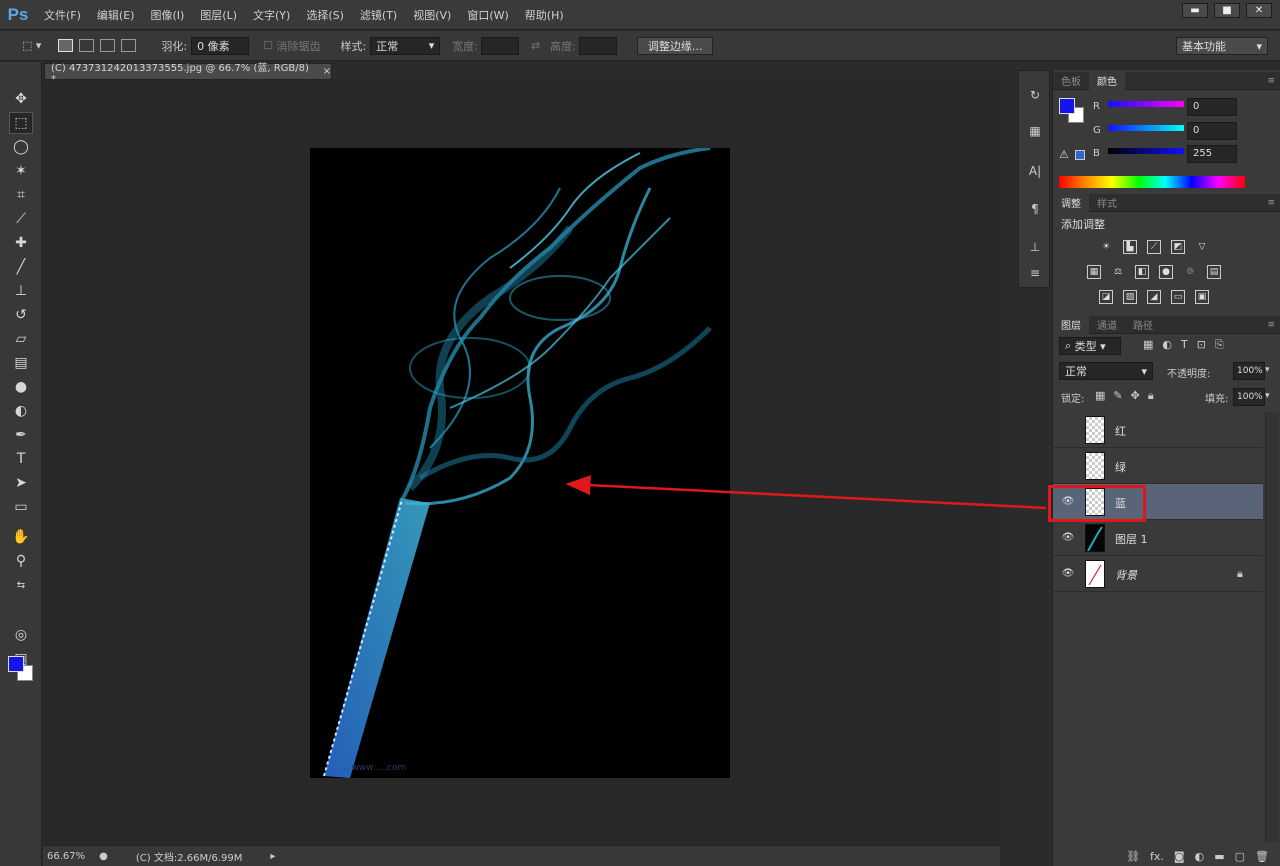 This screenshot has width=1280, height=866. I want to click on feather-input: 0 像素, so click(220, 45).